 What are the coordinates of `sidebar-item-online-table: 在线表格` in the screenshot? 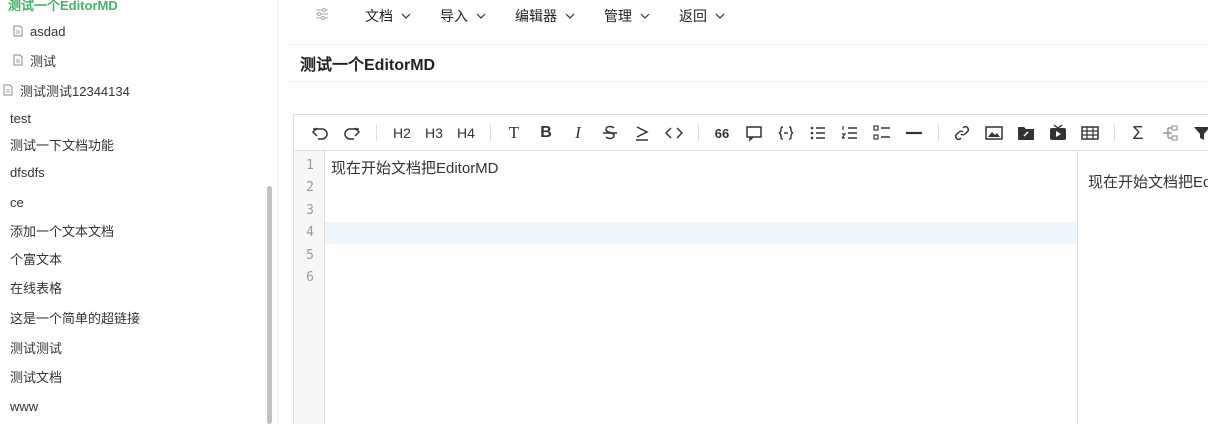 It's located at (36, 287).